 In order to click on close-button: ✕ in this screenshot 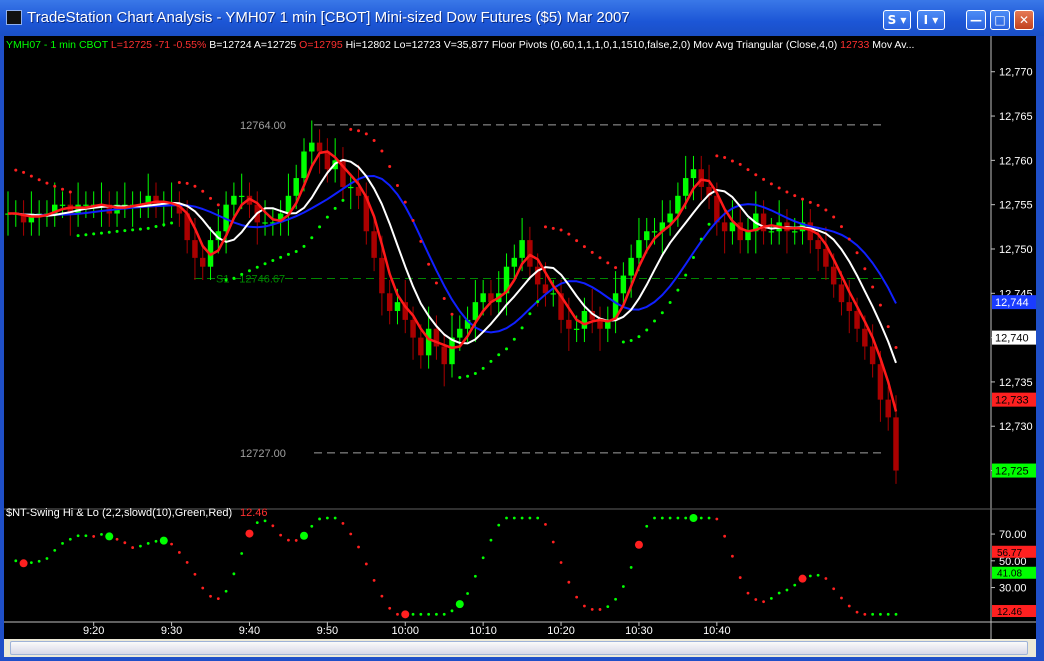, I will do `click(1024, 20)`.